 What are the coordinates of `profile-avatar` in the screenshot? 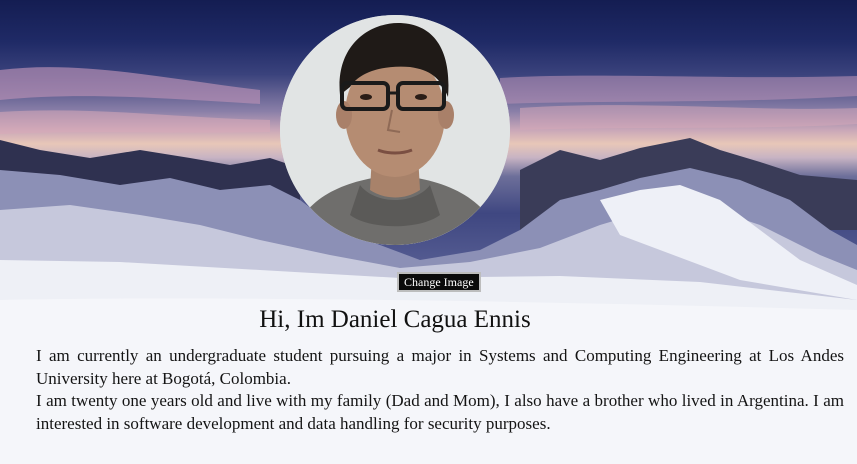 It's located at (395, 130).